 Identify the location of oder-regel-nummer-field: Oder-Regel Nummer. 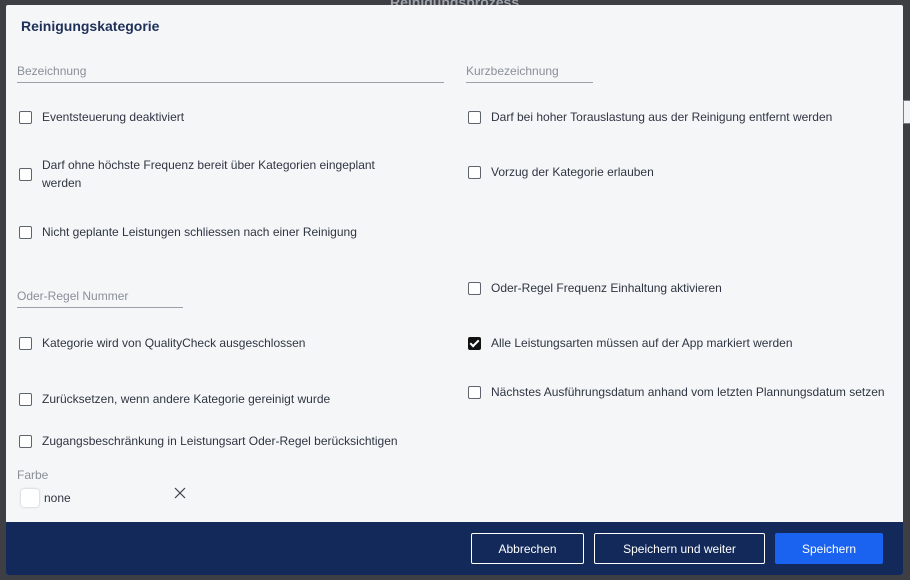
(100, 297).